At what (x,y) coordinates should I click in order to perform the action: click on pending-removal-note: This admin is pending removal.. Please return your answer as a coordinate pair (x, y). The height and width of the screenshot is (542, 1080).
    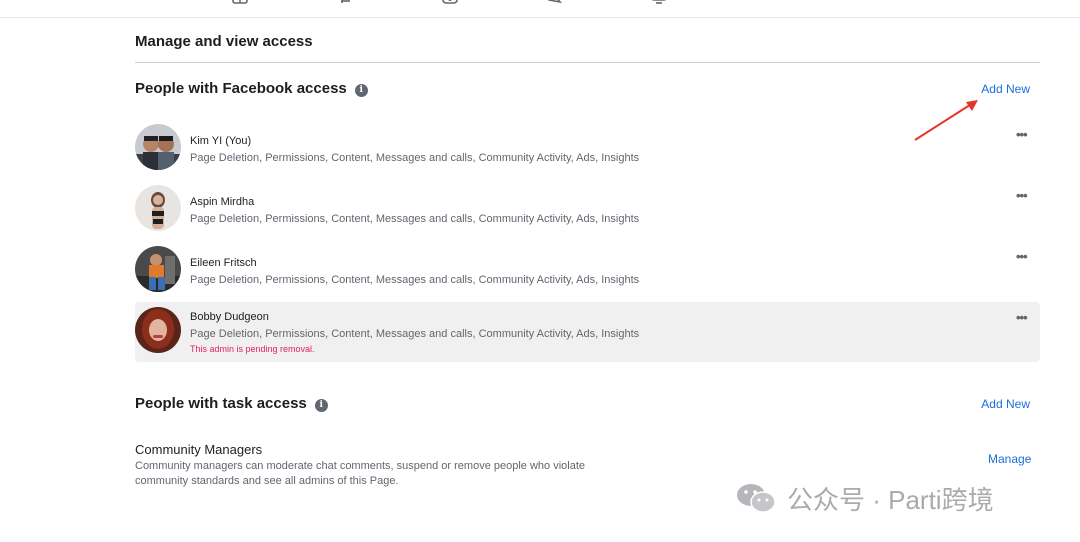
    Looking at the image, I should click on (252, 349).